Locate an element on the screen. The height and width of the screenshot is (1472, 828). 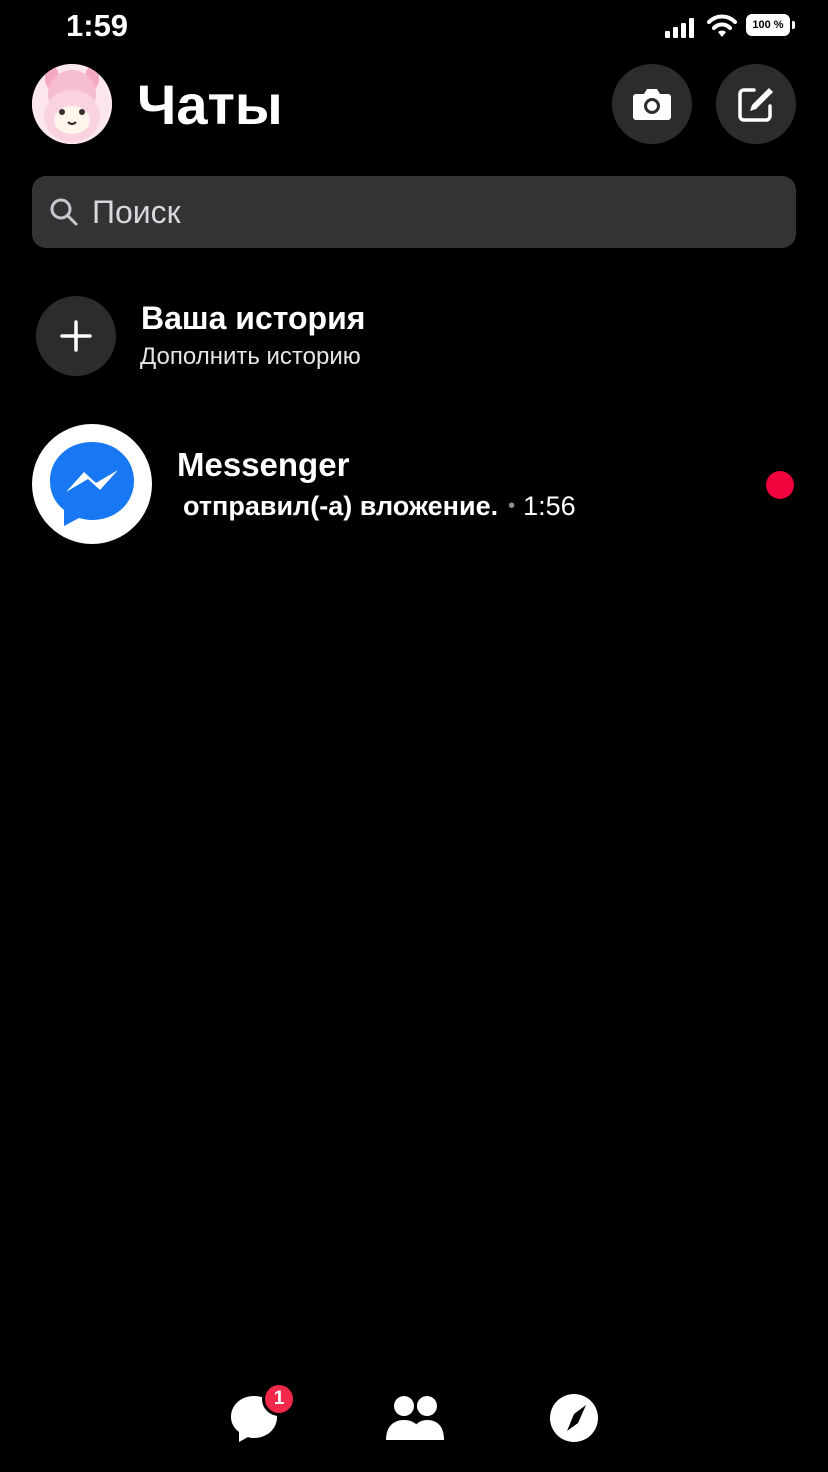
page-title: Чаты is located at coordinates (210, 104).